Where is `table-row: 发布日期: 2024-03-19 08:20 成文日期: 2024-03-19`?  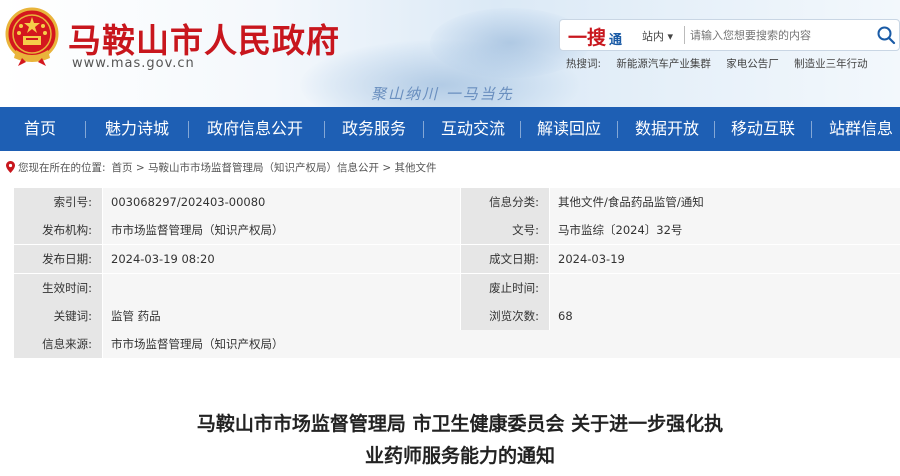
table-row: 发布日期: 2024-03-19 08:20 成文日期: 2024-03-19 is located at coordinates (457, 259).